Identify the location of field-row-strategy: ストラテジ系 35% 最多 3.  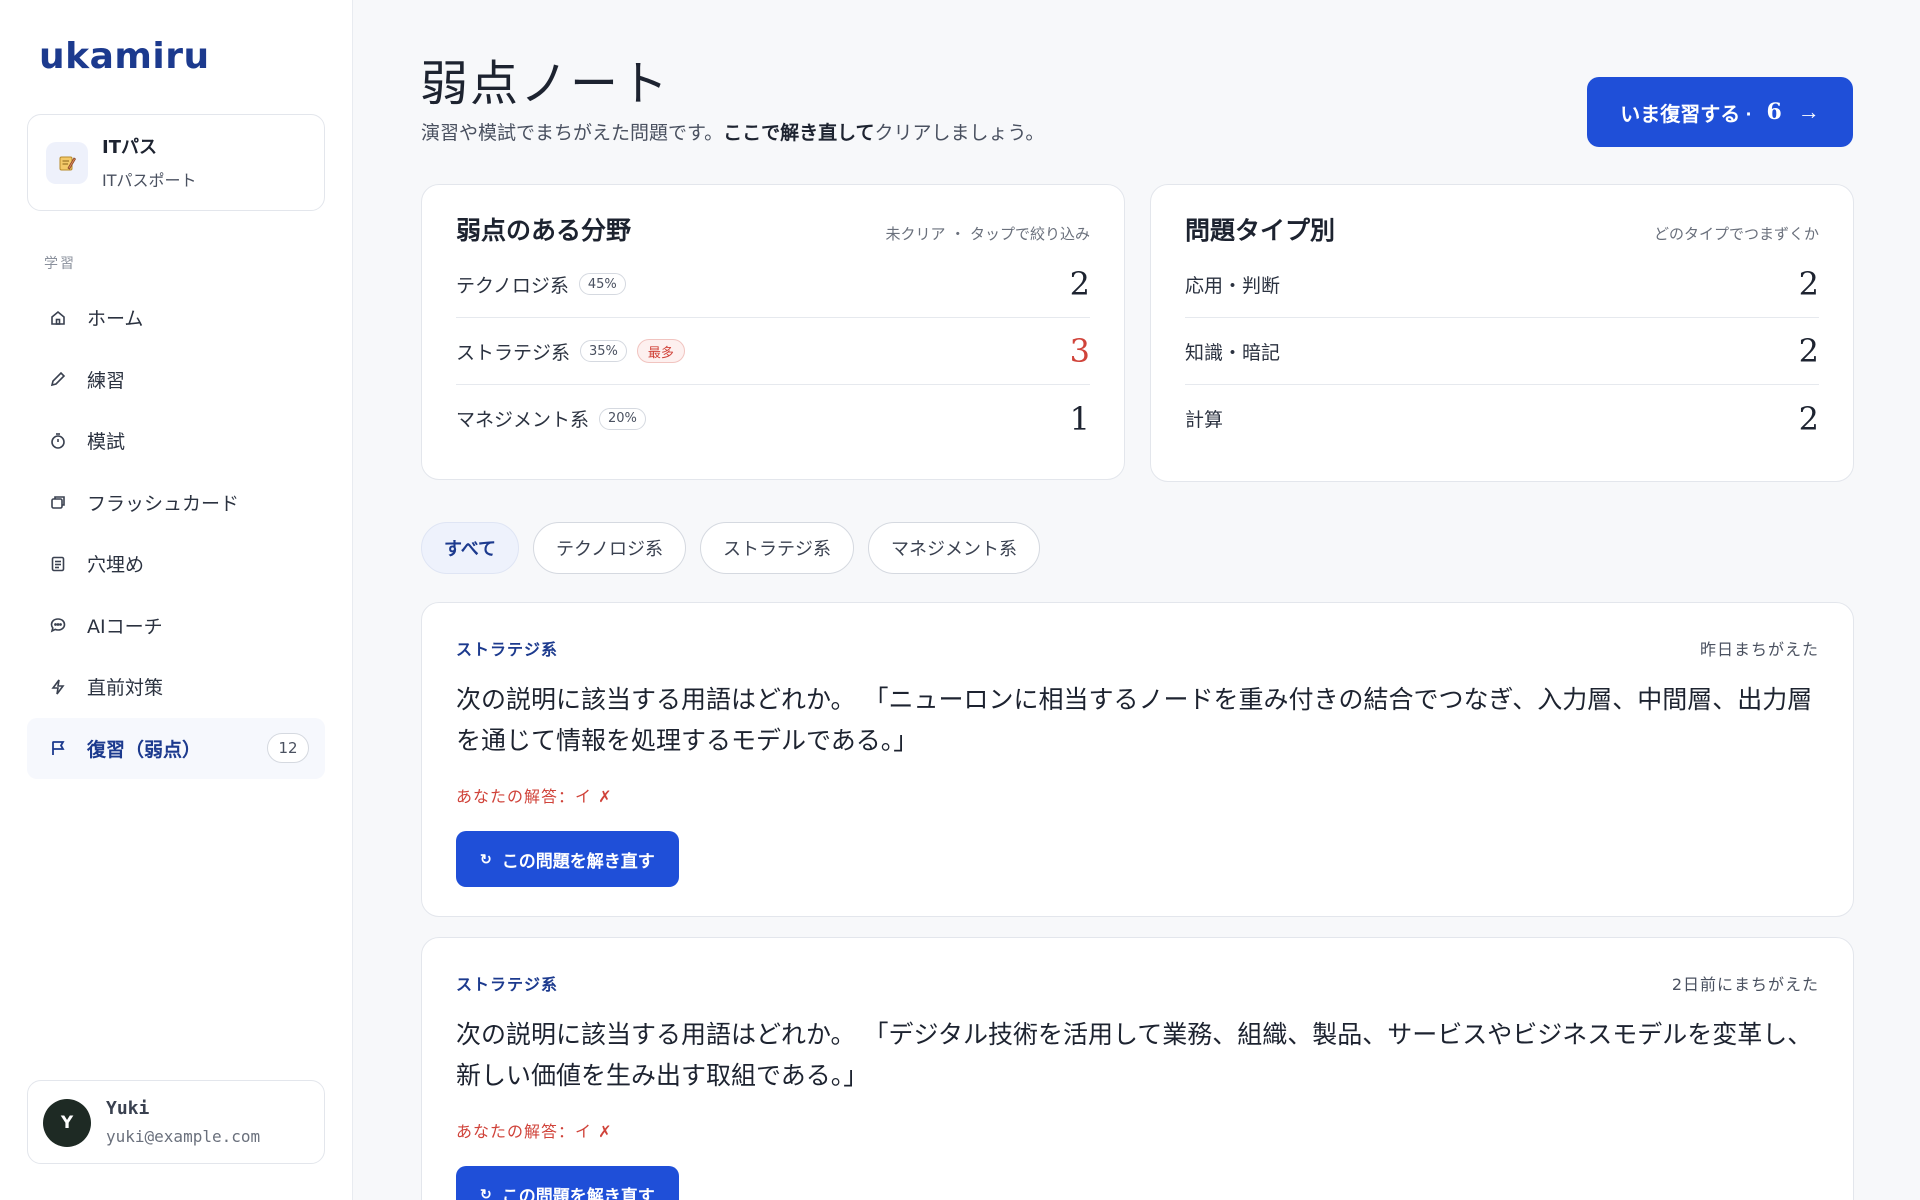
(773, 351).